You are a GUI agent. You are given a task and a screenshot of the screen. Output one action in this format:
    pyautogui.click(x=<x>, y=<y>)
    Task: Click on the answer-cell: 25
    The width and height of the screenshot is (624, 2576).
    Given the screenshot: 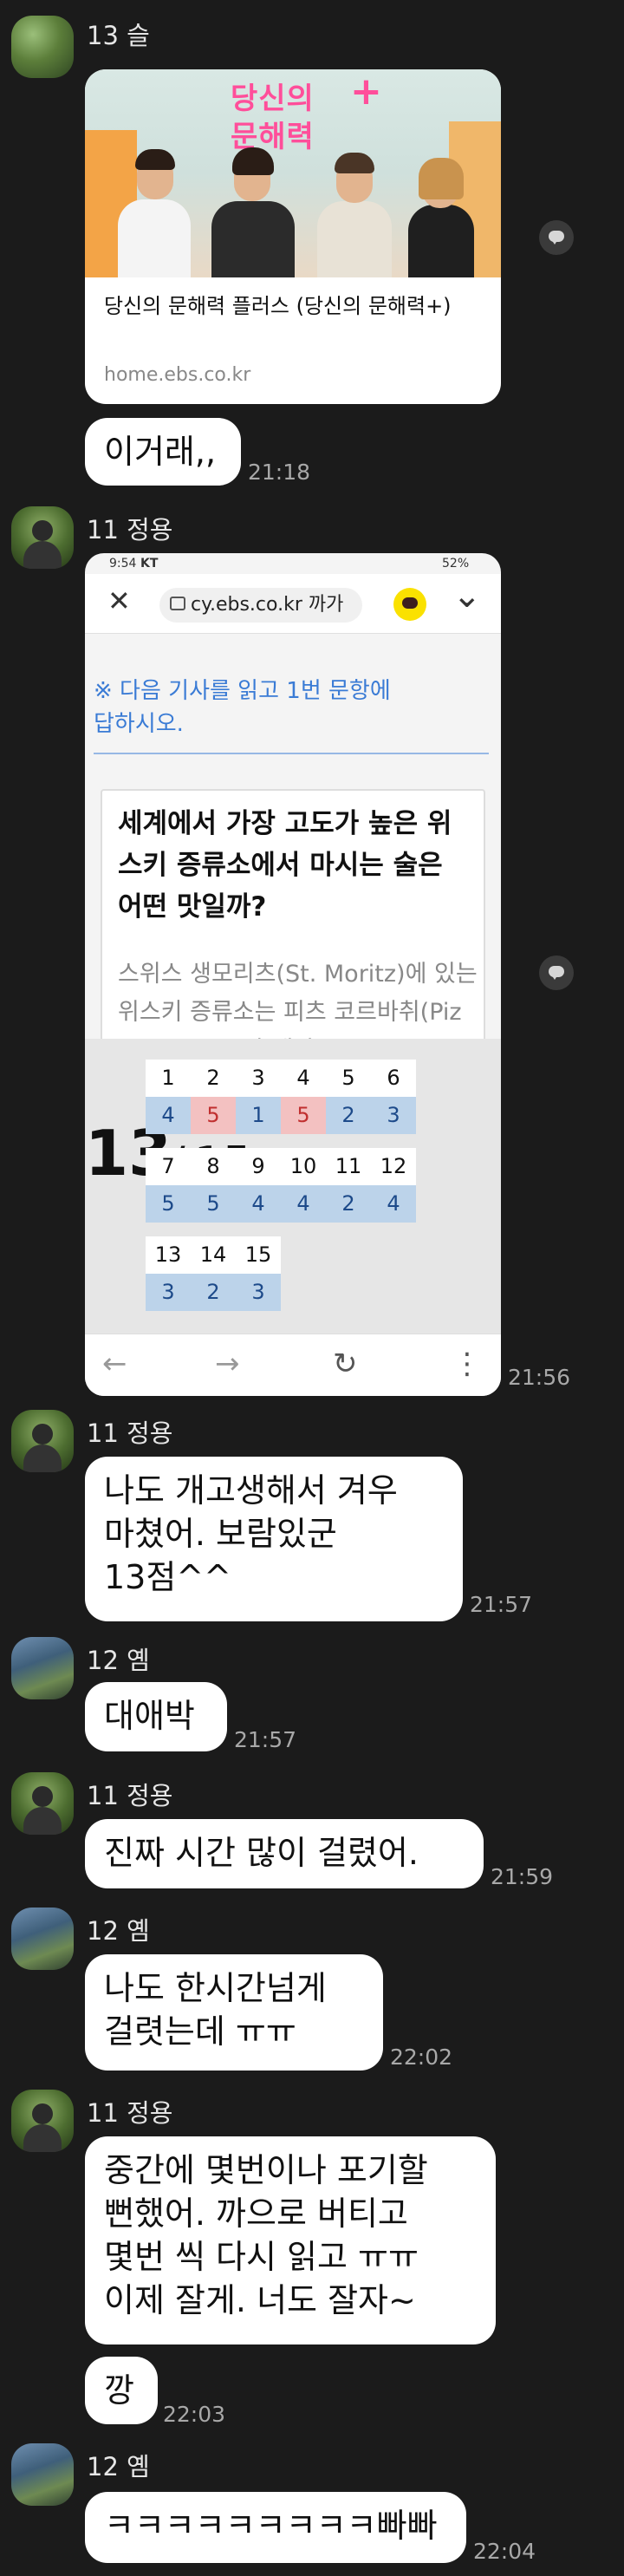 What is the action you would take?
    pyautogui.click(x=213, y=1097)
    